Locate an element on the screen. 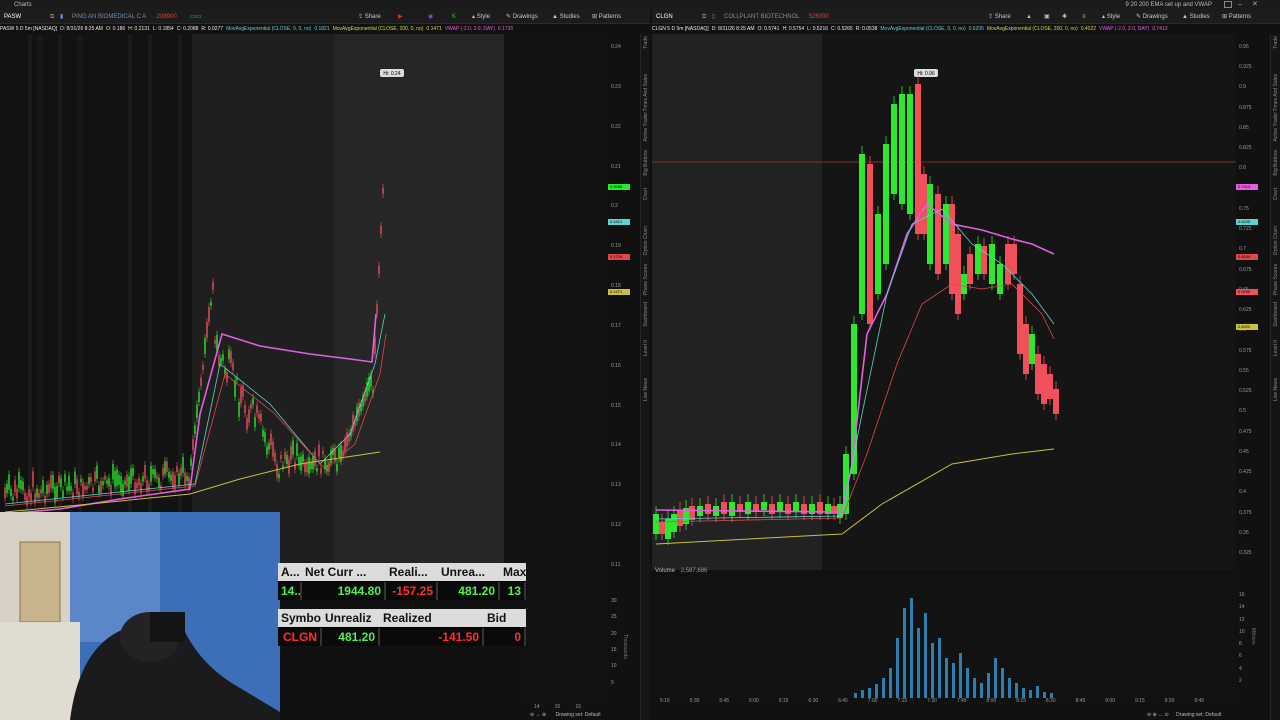 The width and height of the screenshot is (1280, 720). study-value: MovAvgExponential (CLOSE, 200, 0, no) is located at coordinates (378, 29).